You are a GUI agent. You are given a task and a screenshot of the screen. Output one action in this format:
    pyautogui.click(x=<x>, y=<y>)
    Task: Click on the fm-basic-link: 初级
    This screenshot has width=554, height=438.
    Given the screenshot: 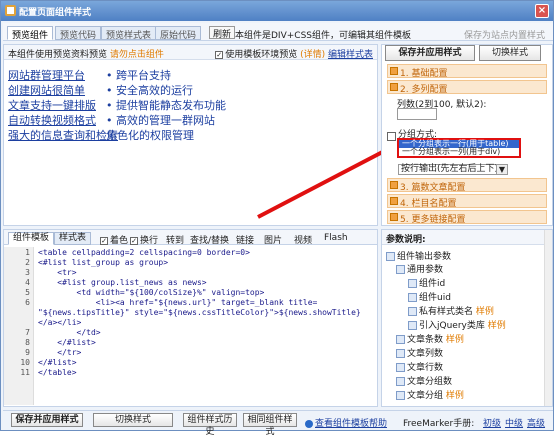 What is the action you would take?
    pyautogui.click(x=492, y=422)
    